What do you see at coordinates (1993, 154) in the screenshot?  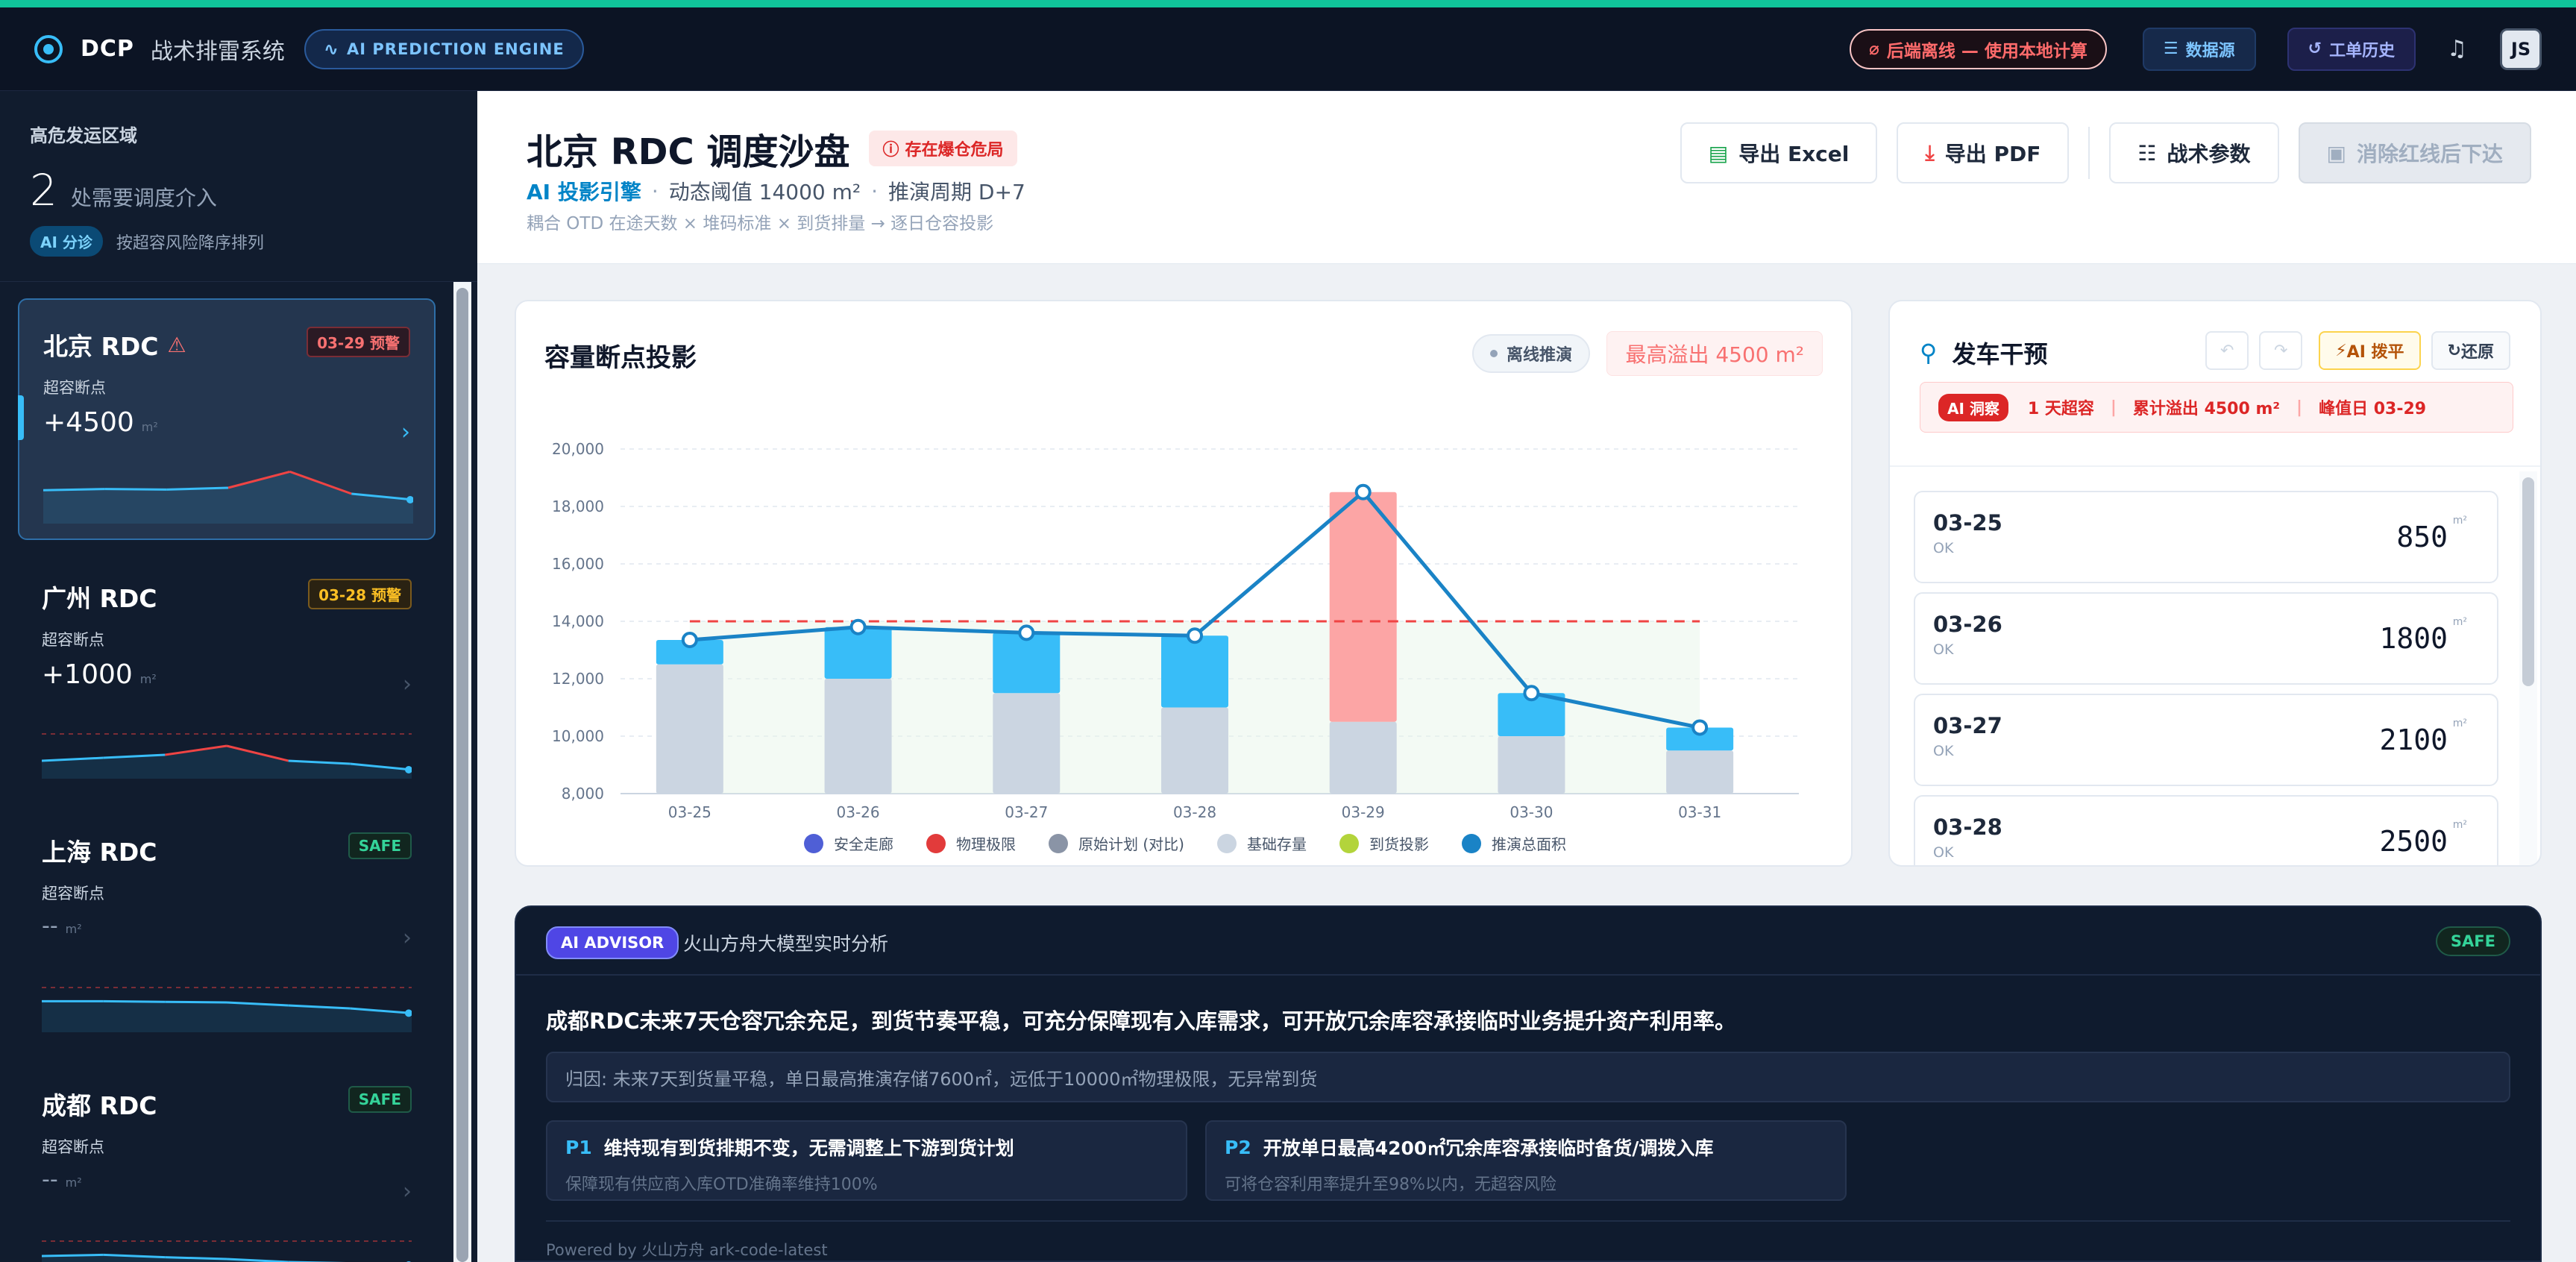 I see `export-pdf-label: 导出 PDF` at bounding box center [1993, 154].